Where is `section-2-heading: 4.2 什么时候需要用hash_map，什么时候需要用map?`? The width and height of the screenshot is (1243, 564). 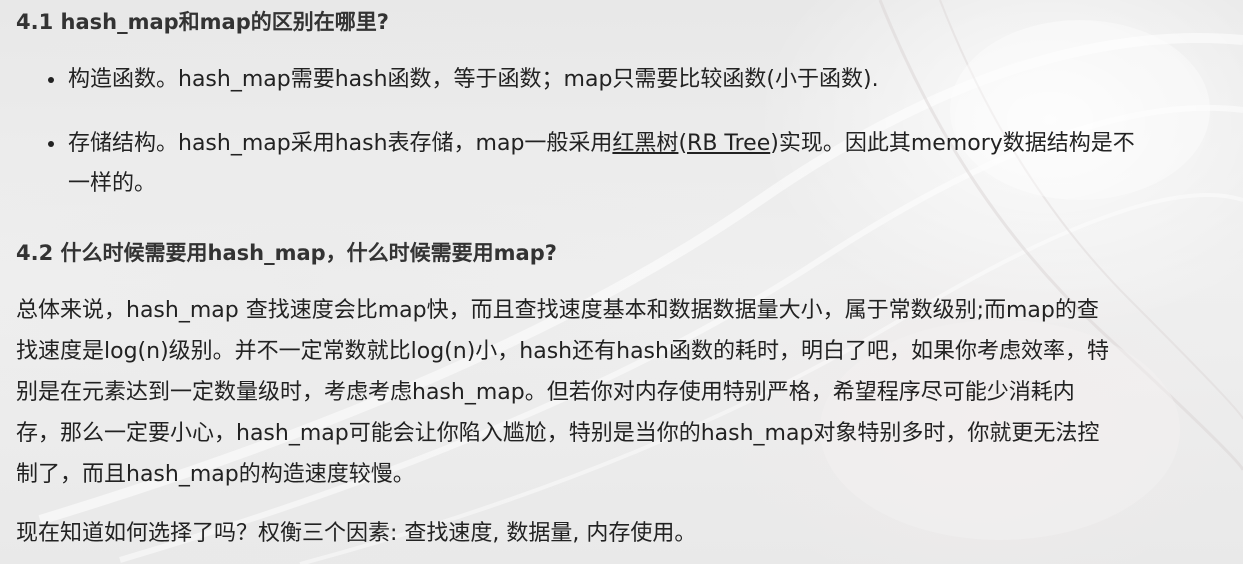 section-2-heading: 4.2 什么时候需要用hash_map，什么时候需要用map? is located at coordinates (286, 253).